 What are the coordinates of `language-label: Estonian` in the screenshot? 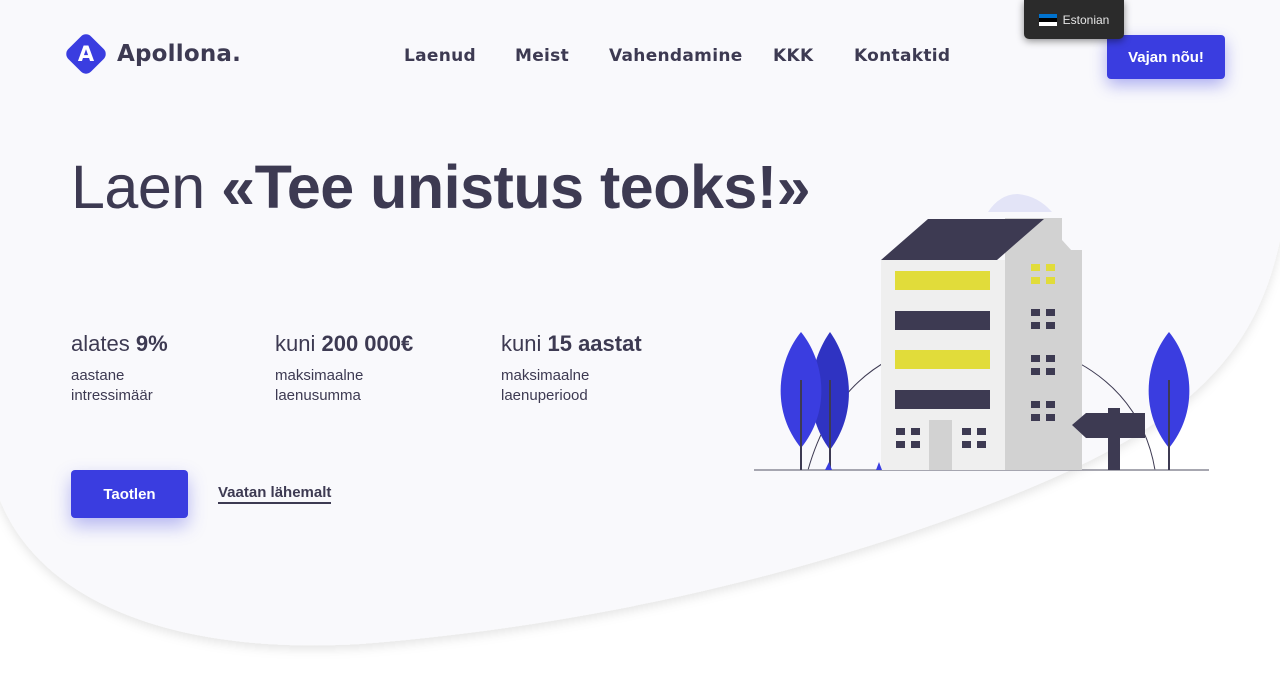 It's located at (1086, 19).